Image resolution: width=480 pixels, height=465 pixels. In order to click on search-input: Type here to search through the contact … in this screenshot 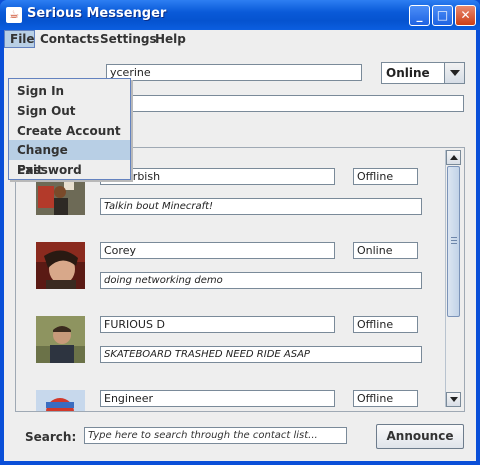, I will do `click(215, 435)`.